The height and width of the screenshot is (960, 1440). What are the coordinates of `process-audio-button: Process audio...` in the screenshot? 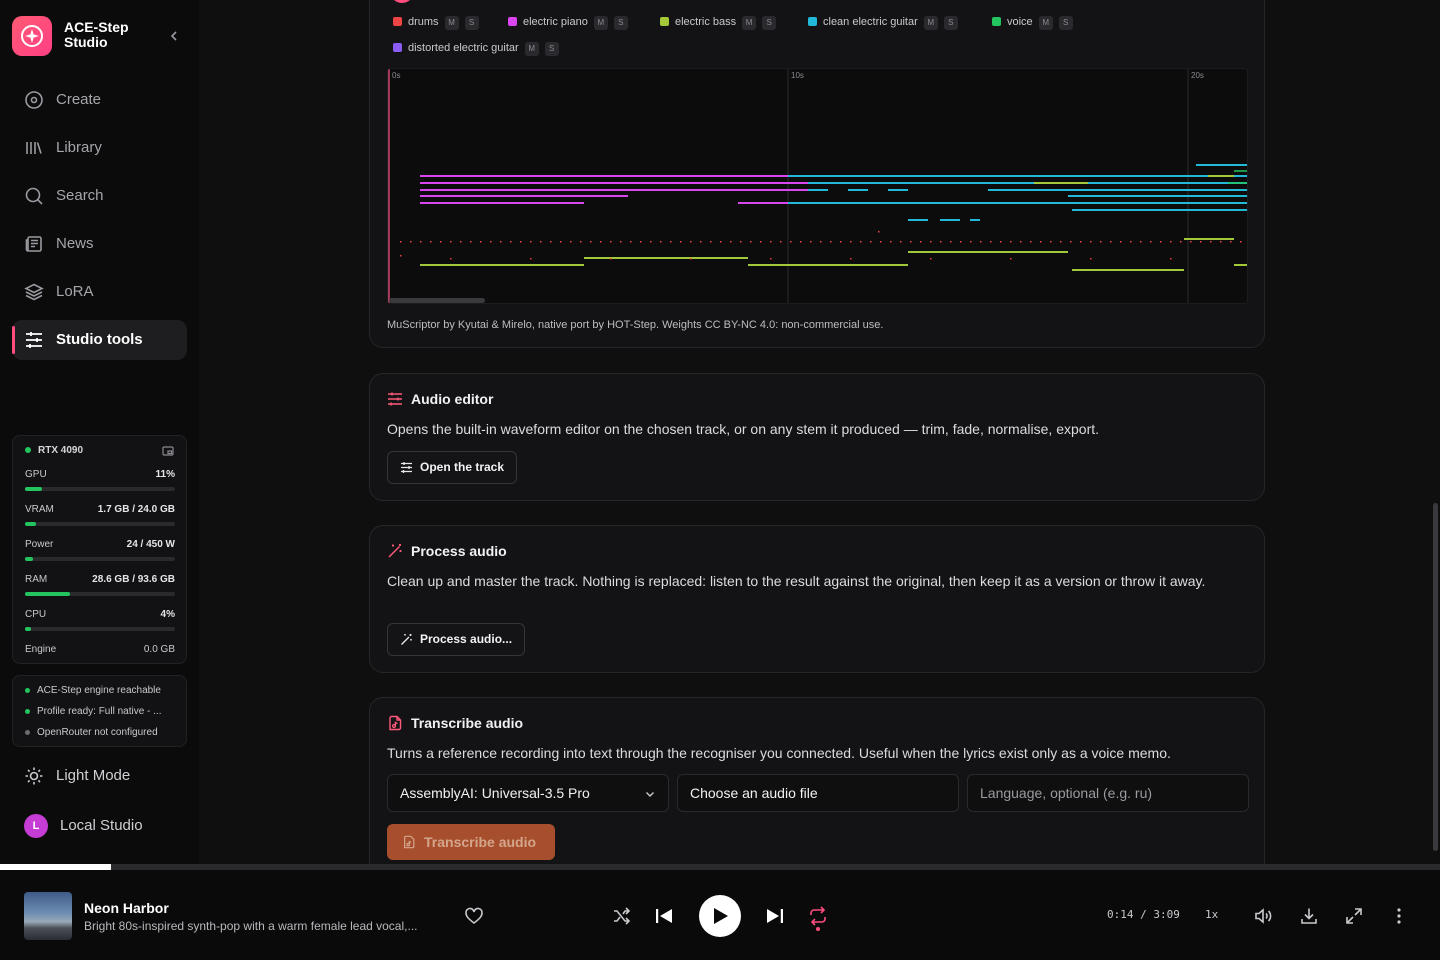 It's located at (456, 639).